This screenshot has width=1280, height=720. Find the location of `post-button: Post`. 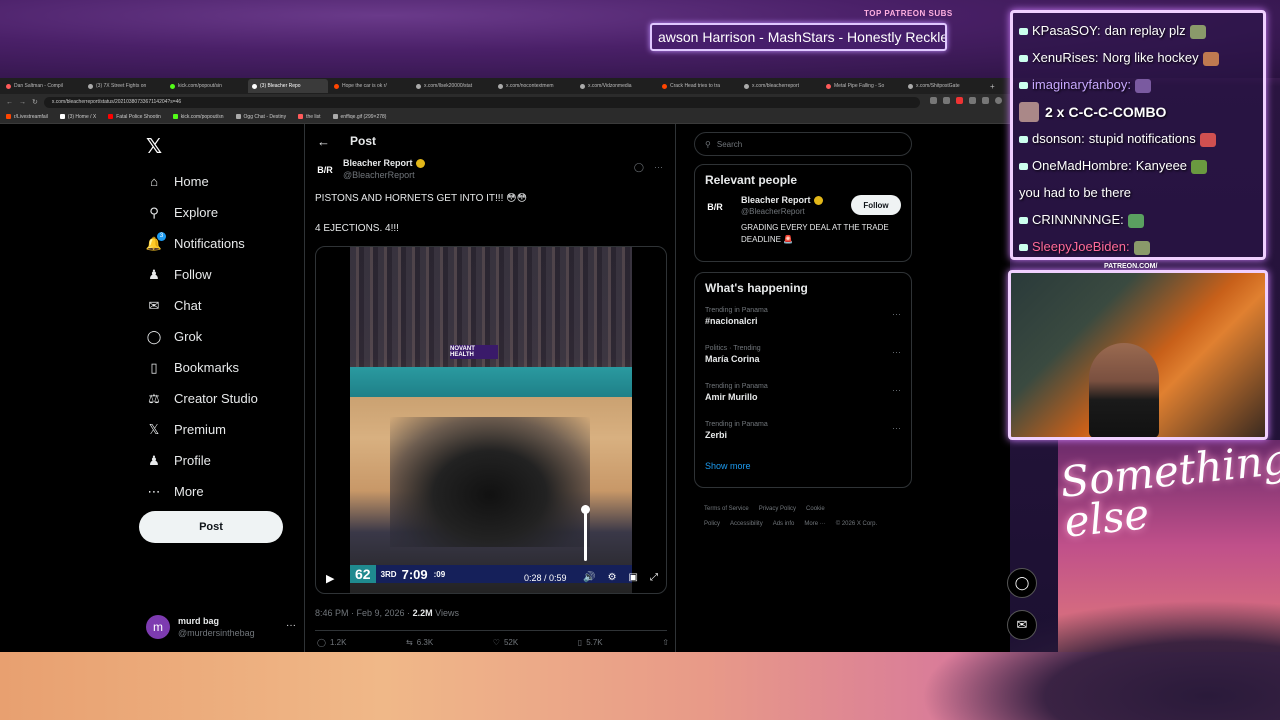

post-button: Post is located at coordinates (211, 527).